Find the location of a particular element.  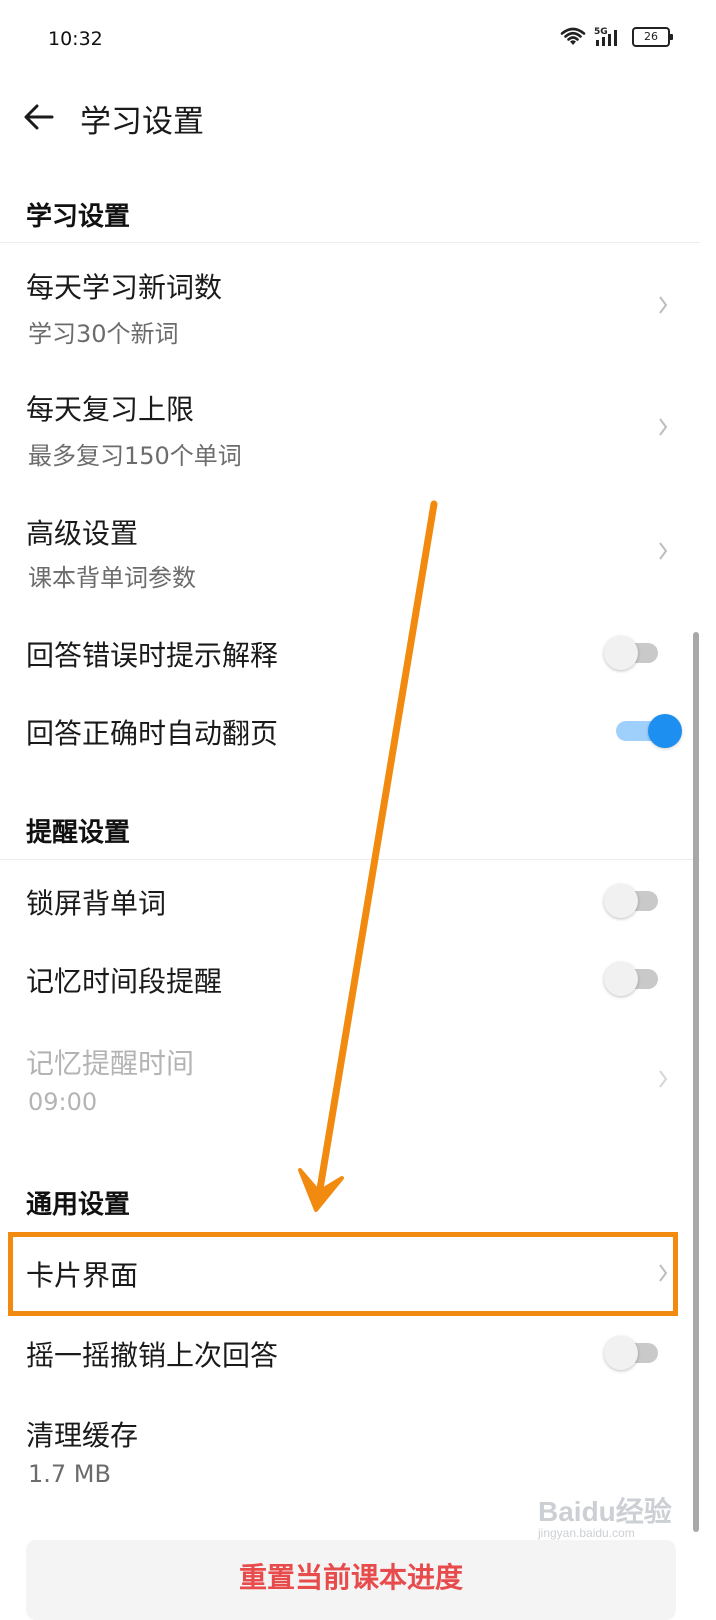

setting-title: 回答错误时提示解释 is located at coordinates (152, 655).